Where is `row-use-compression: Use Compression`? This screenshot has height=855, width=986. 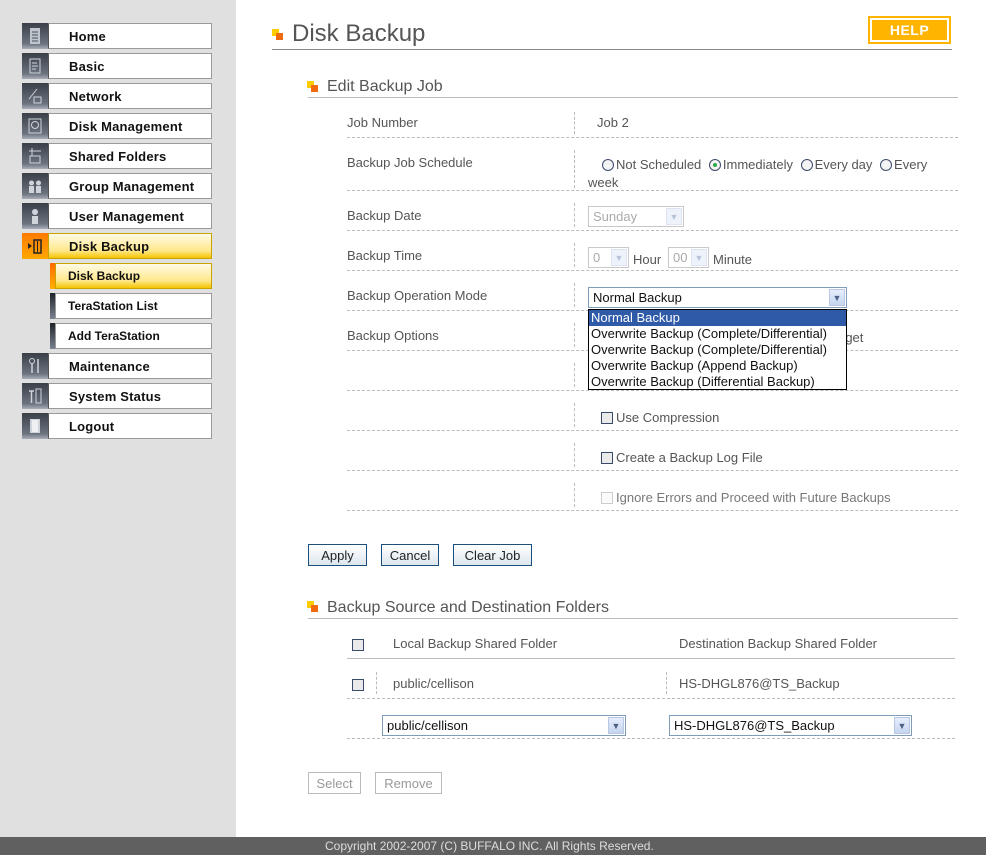 row-use-compression: Use Compression is located at coordinates (652, 415).